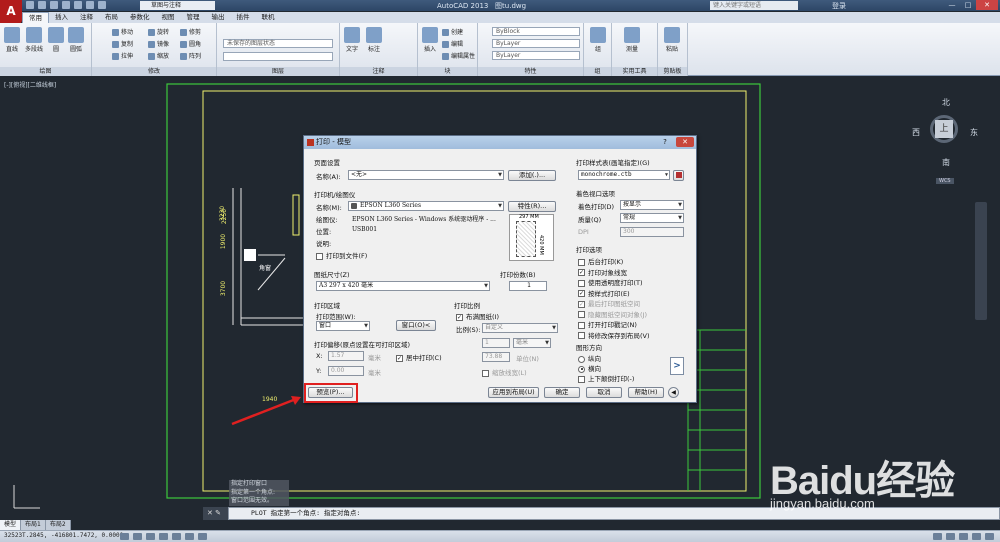  I want to click on plot-area-dropdown: 窗口, so click(343, 326).